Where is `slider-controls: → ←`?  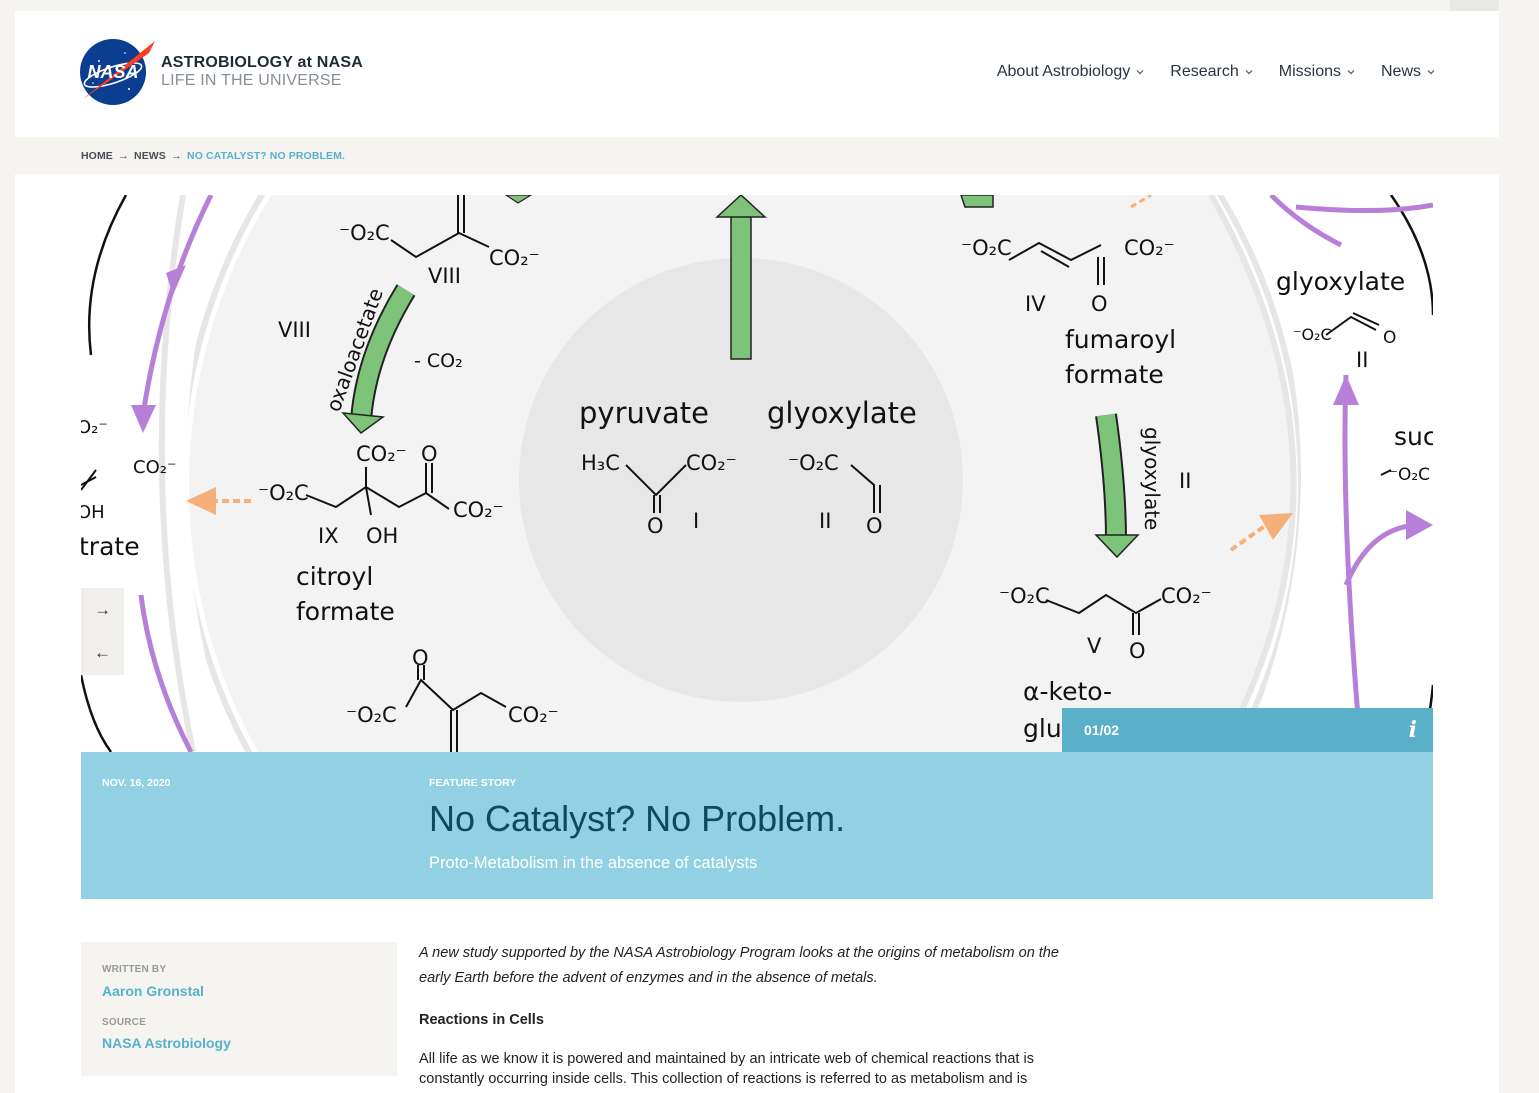 slider-controls: → ← is located at coordinates (102, 631).